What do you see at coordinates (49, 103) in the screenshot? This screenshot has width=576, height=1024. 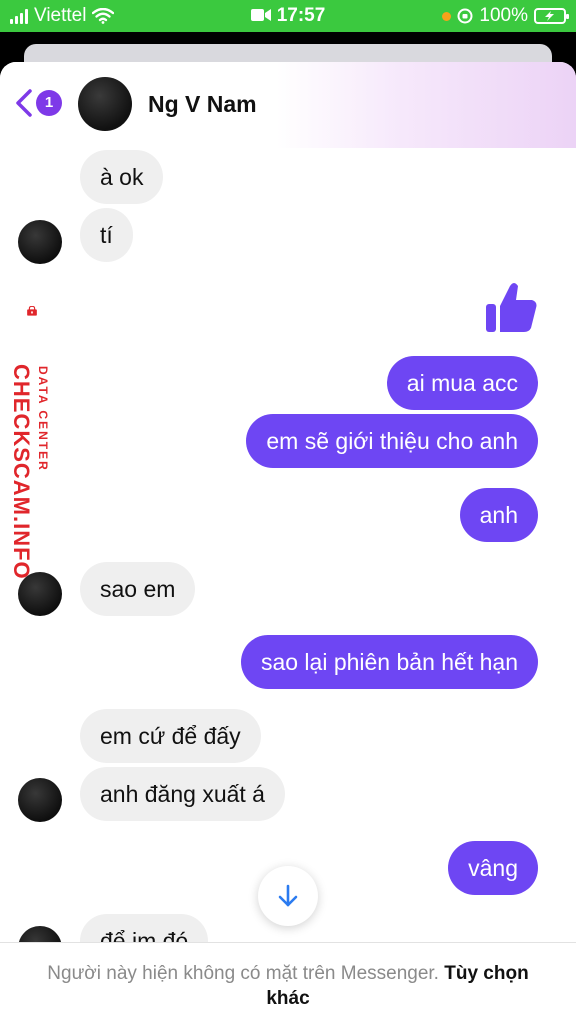 I see `unread-badge: 1` at bounding box center [49, 103].